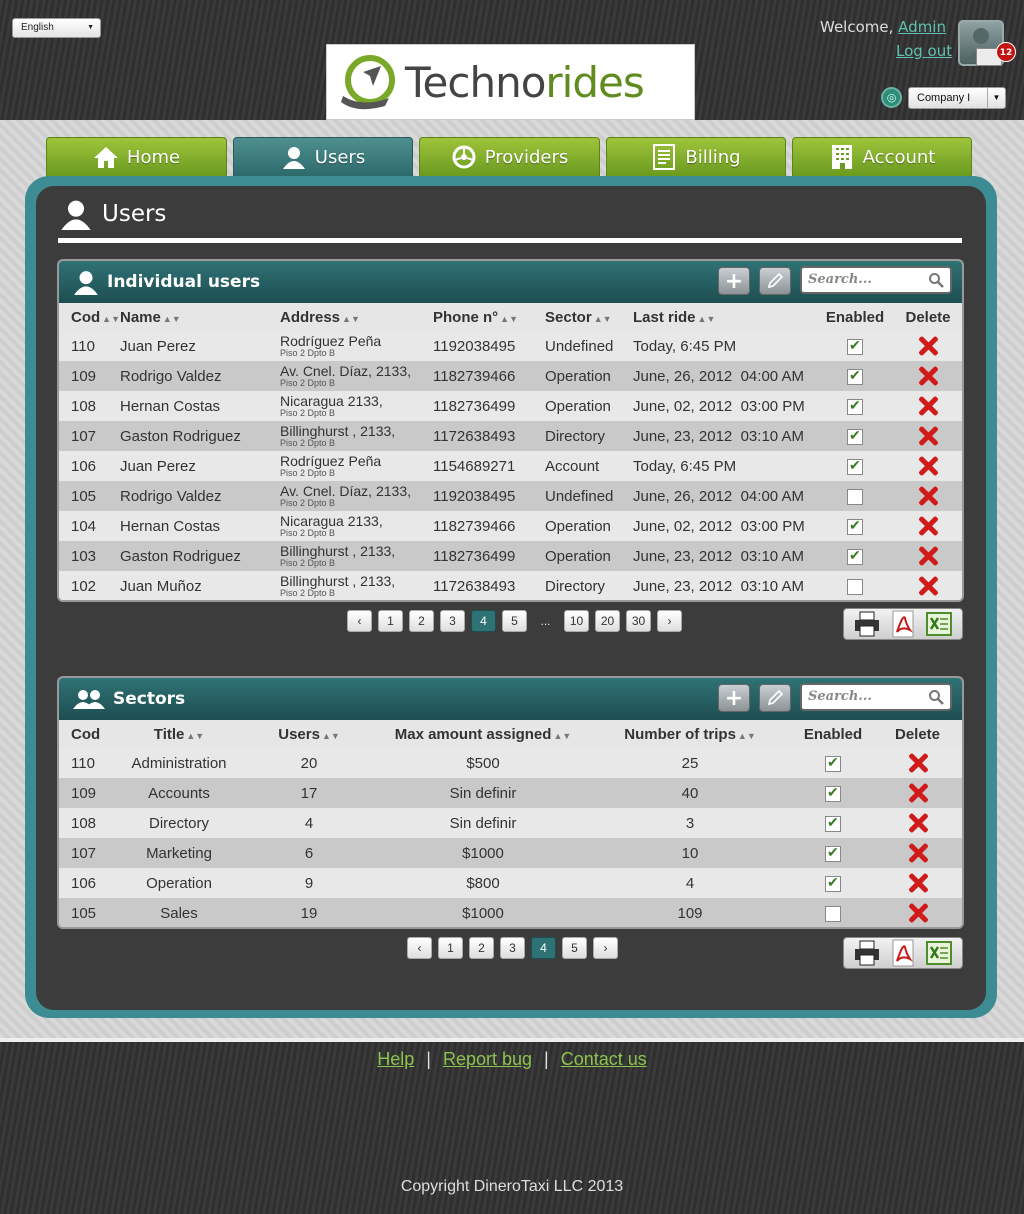 This screenshot has height=1214, width=1024. What do you see at coordinates (922, 27) in the screenshot?
I see `admin-link: Admin` at bounding box center [922, 27].